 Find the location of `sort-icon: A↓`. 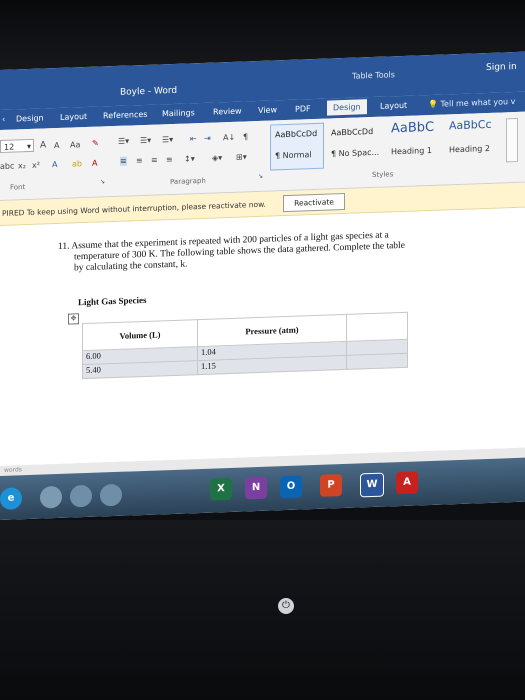

sort-icon: A↓ is located at coordinates (229, 137).